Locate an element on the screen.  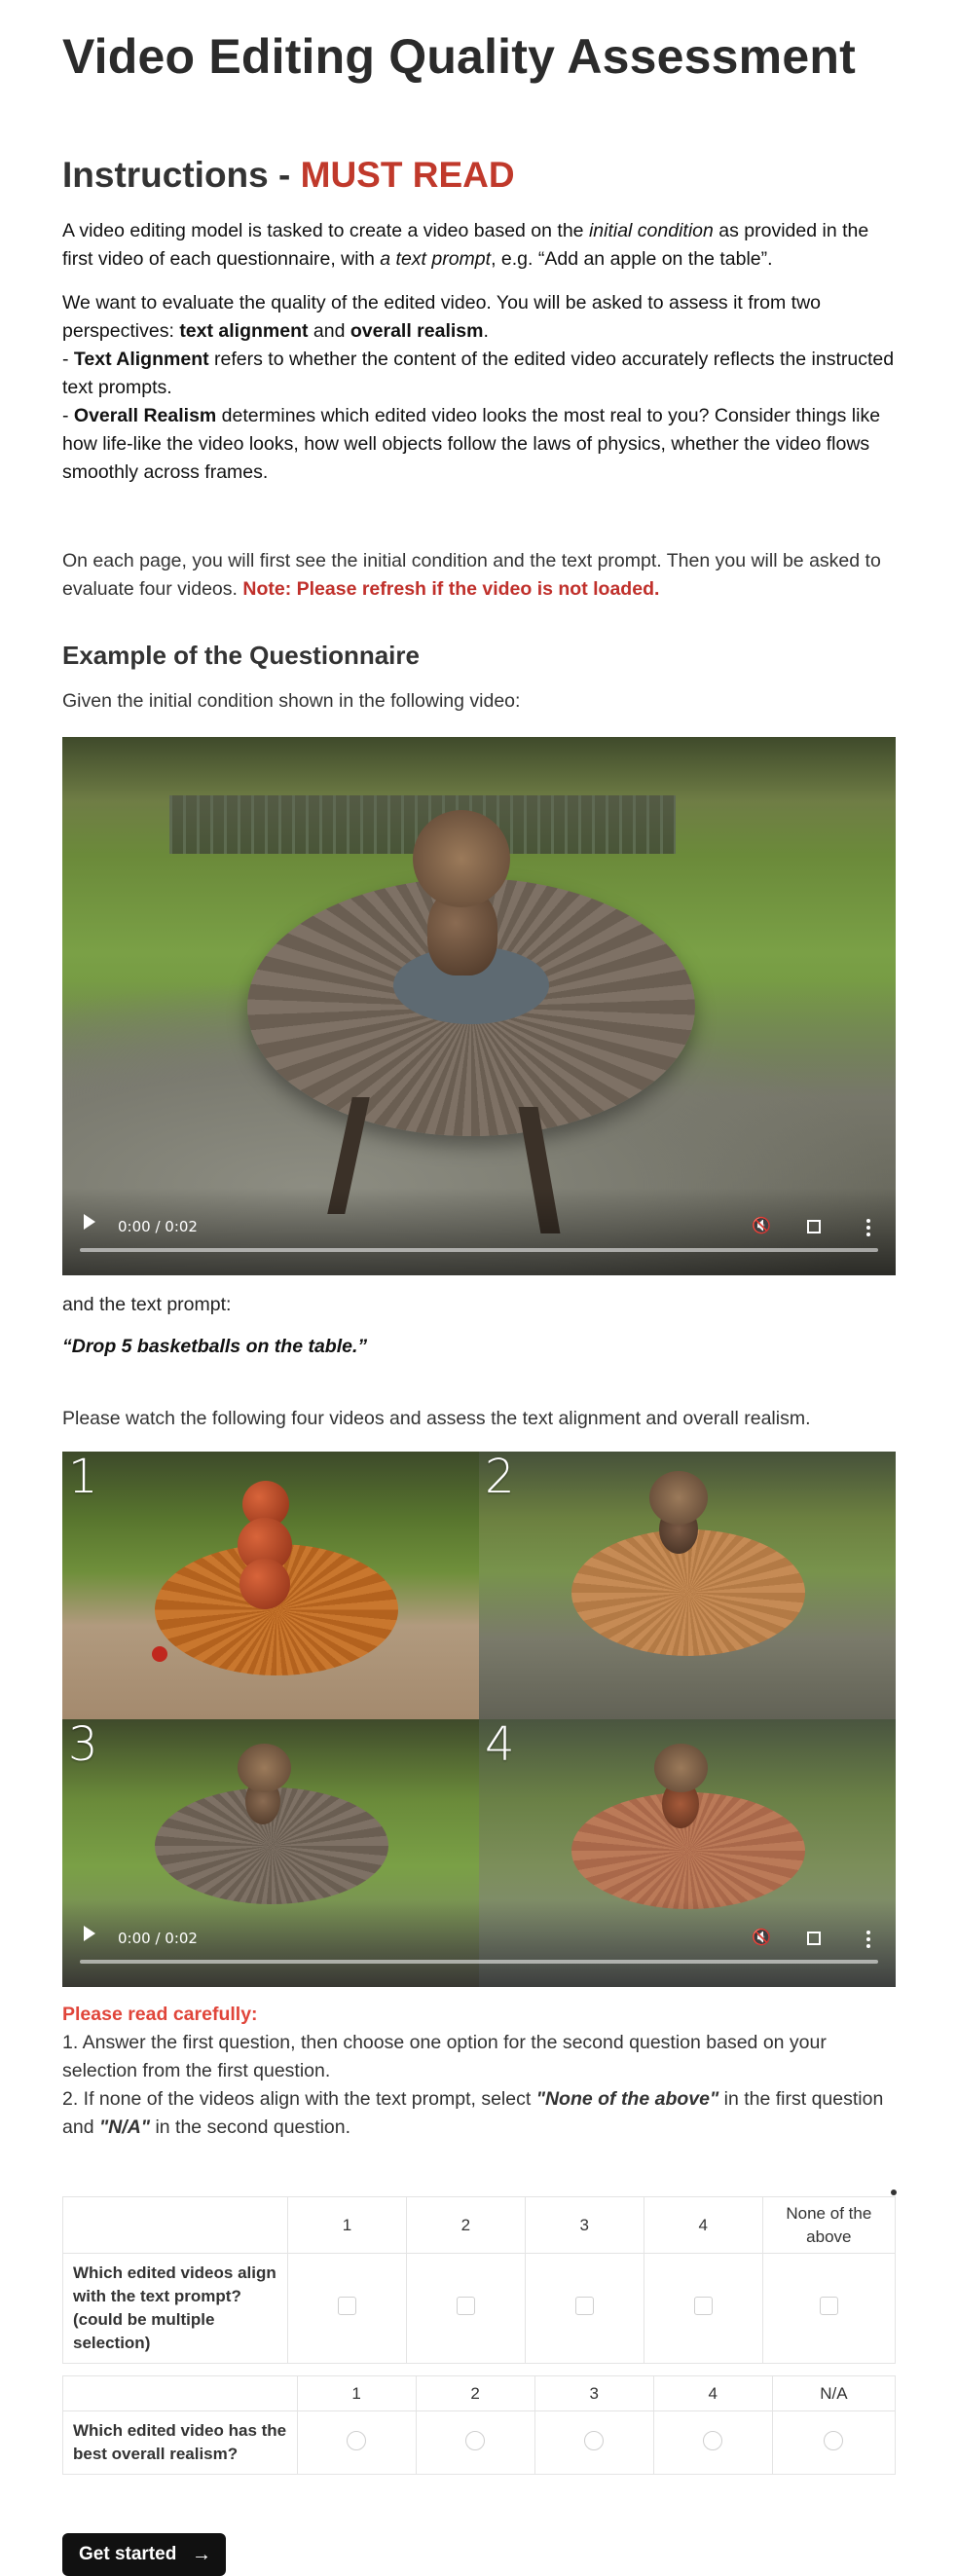
instructions-heading: Instructions - MUST READ is located at coordinates (288, 175).